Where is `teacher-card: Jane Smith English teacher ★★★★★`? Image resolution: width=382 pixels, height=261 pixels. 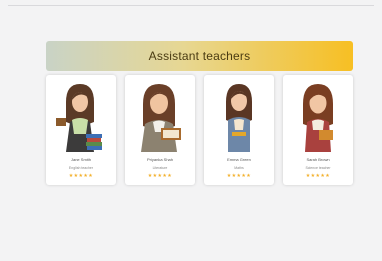
teacher-card: Jane Smith English teacher ★★★★★ is located at coordinates (81, 130).